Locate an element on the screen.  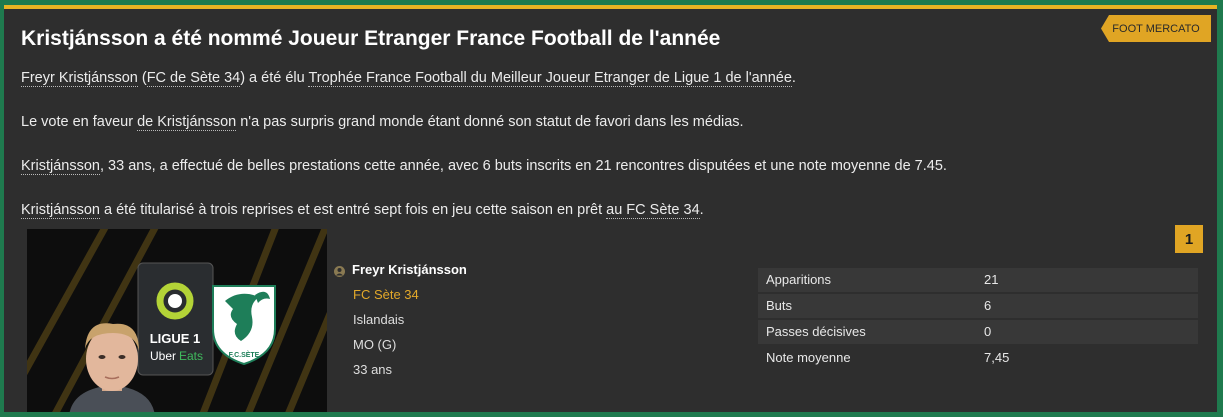
ligue1-sponsor-uber: Uber is located at coordinates (163, 356).